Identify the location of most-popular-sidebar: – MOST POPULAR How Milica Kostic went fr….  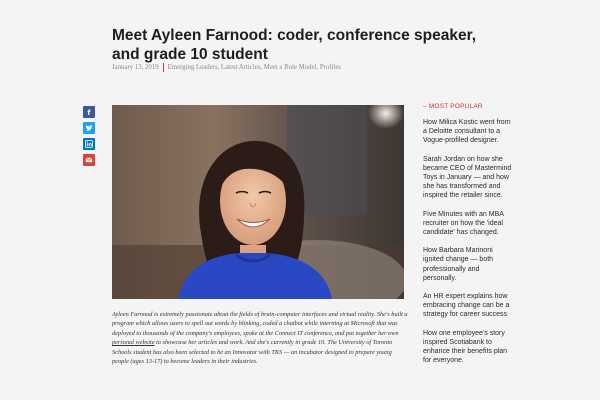
(468, 238).